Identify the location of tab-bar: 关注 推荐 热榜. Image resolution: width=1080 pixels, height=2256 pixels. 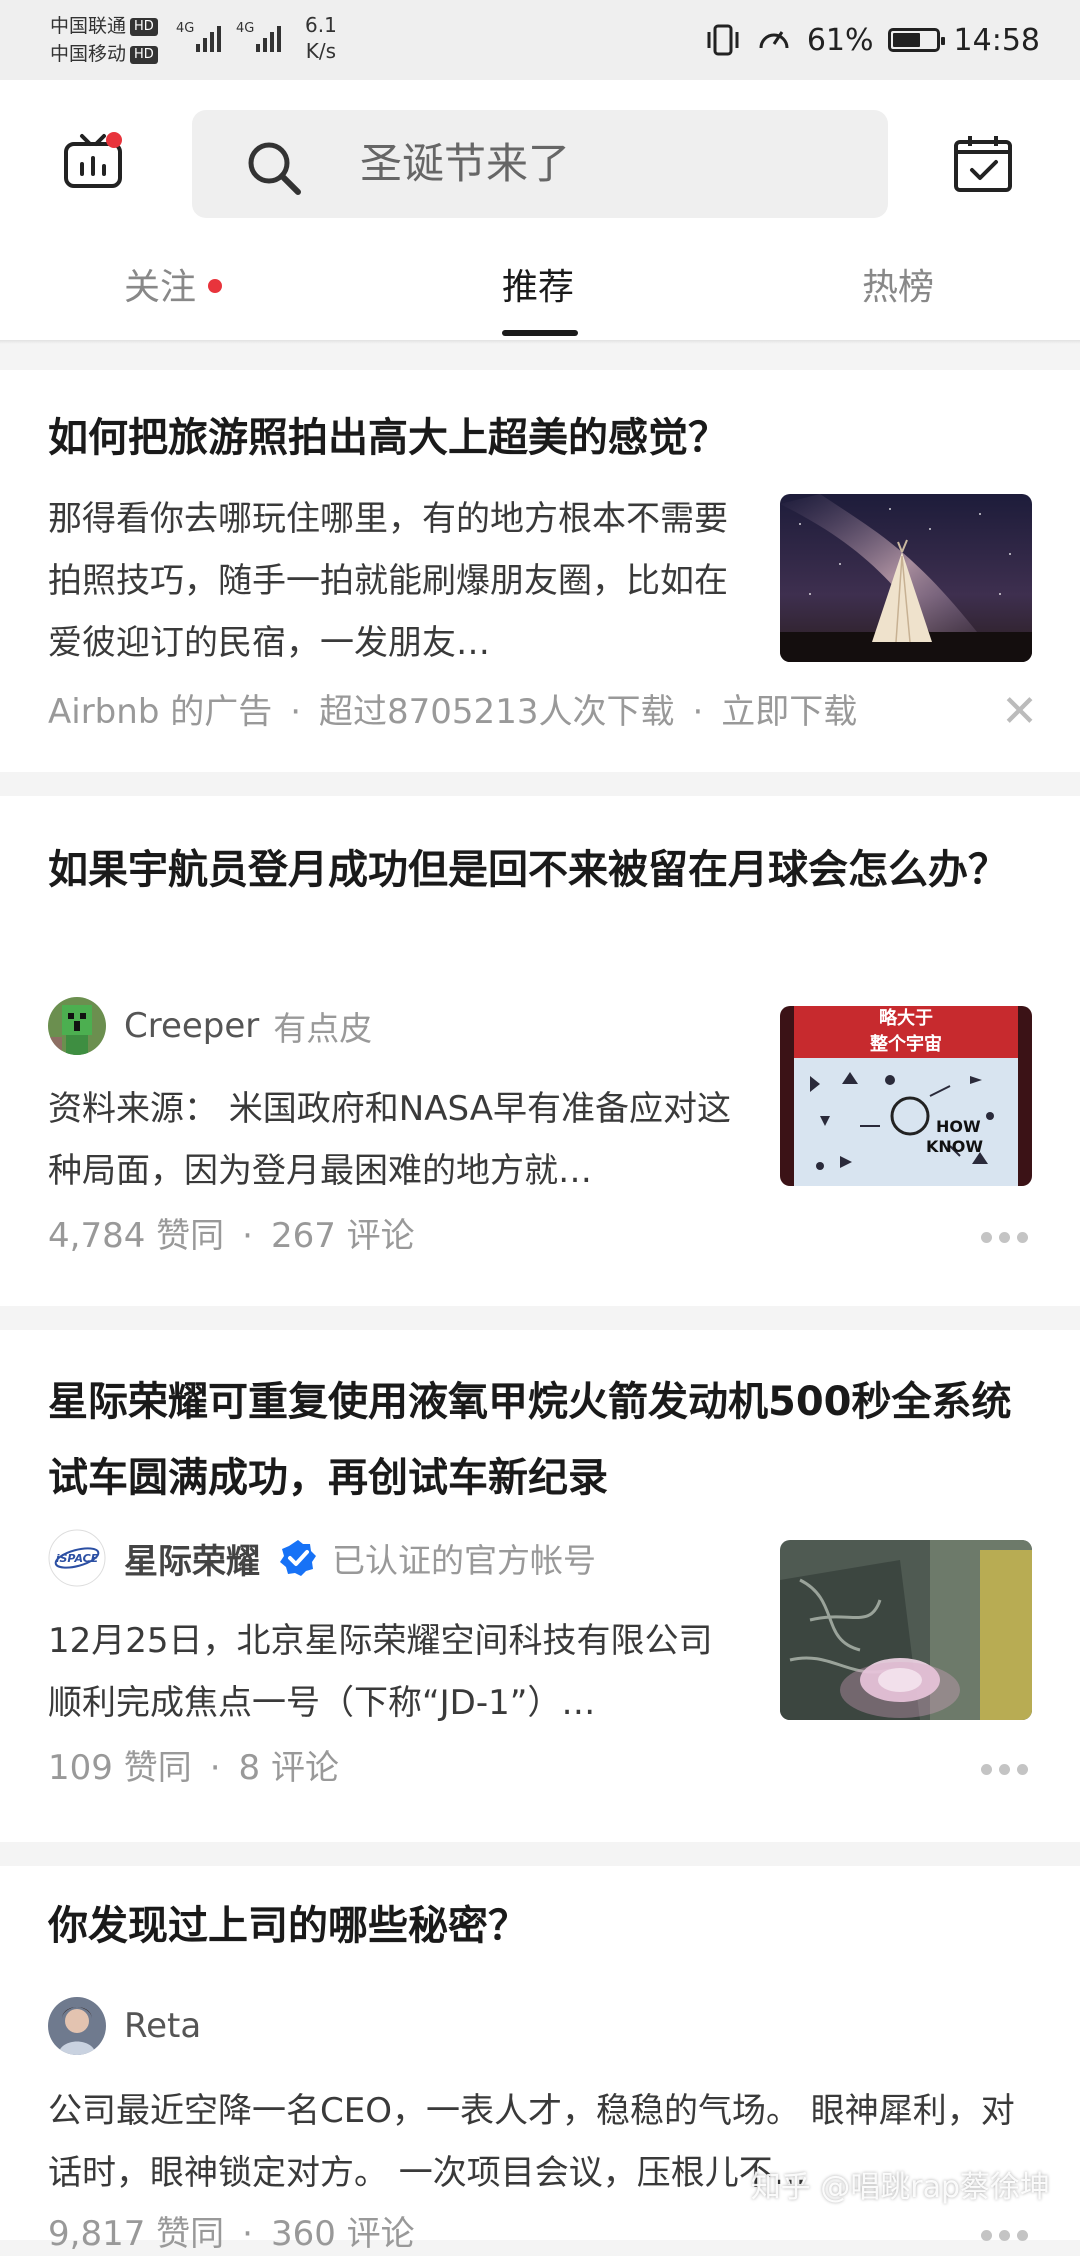
(540, 290).